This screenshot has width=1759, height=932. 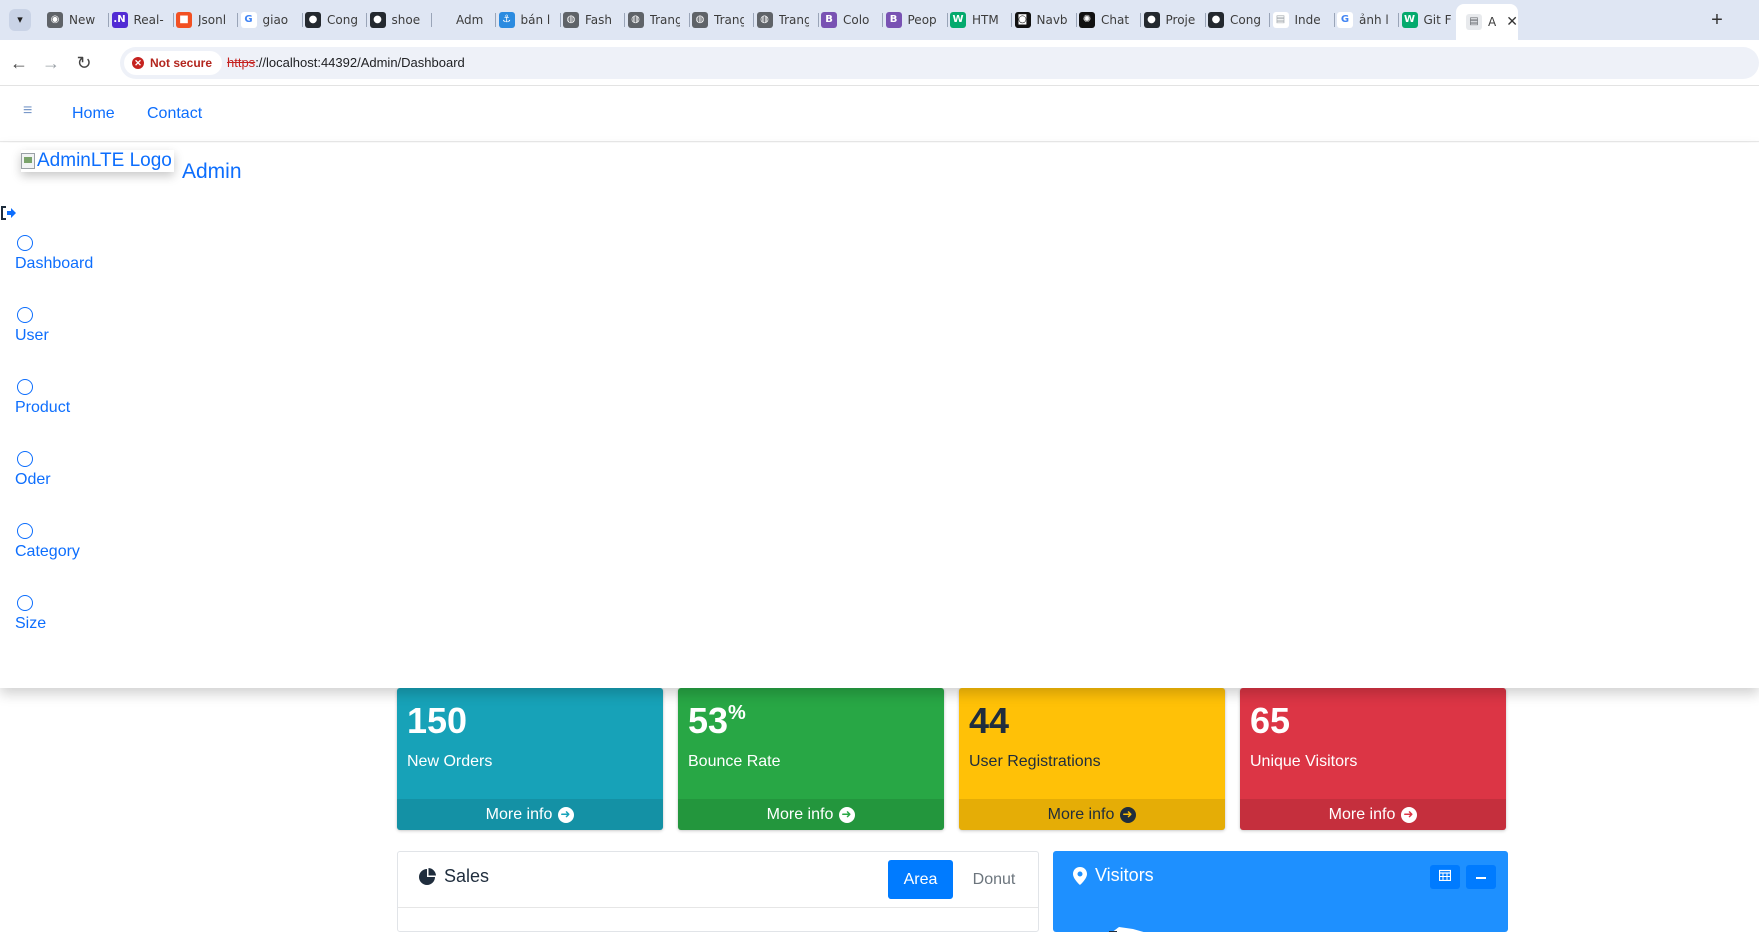 I want to click on browser-tab-title: Peop, so click(x=922, y=20).